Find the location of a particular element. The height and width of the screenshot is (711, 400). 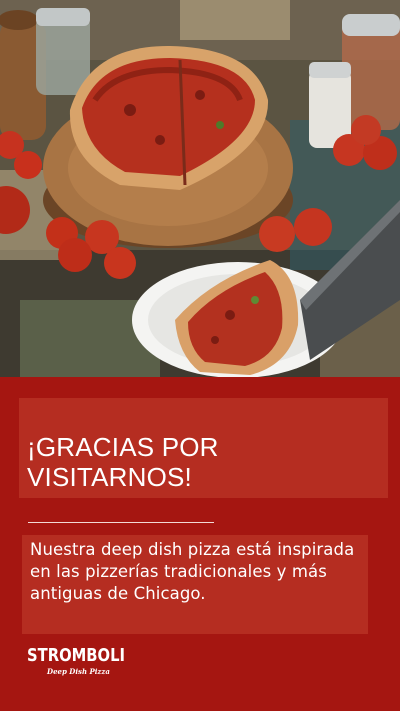

divider-line is located at coordinates (121, 522).